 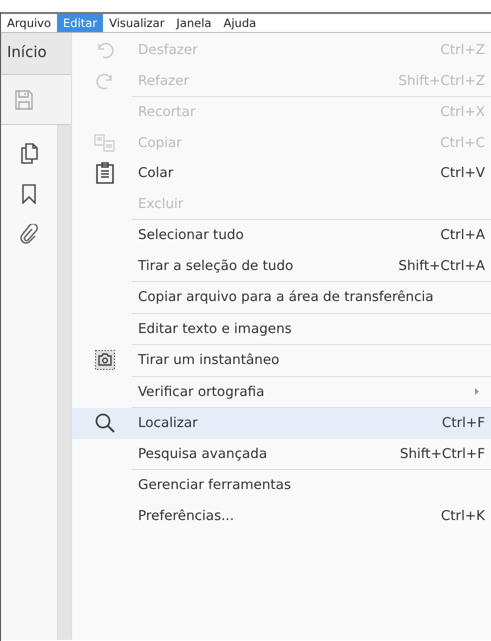 What do you see at coordinates (105, 173) in the screenshot?
I see `clipboard-icon` at bounding box center [105, 173].